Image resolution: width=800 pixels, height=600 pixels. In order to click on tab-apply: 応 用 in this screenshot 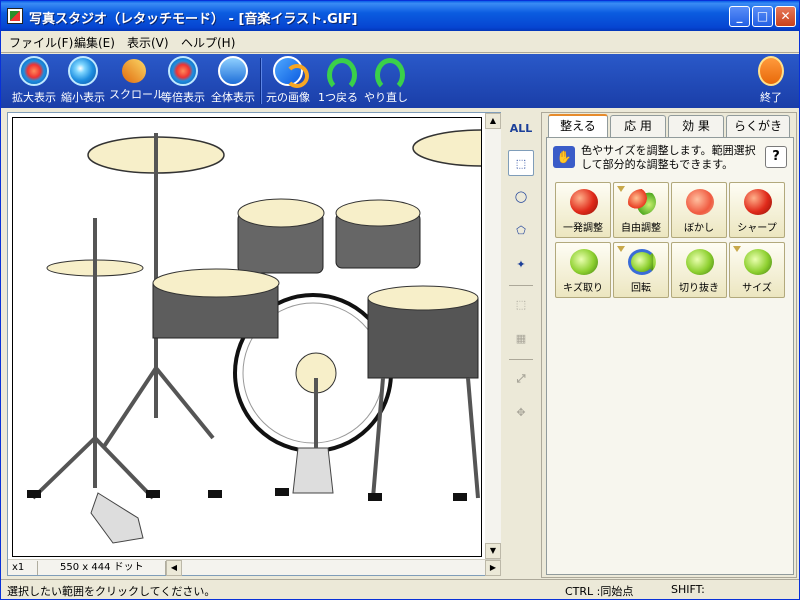, I will do `click(638, 126)`.